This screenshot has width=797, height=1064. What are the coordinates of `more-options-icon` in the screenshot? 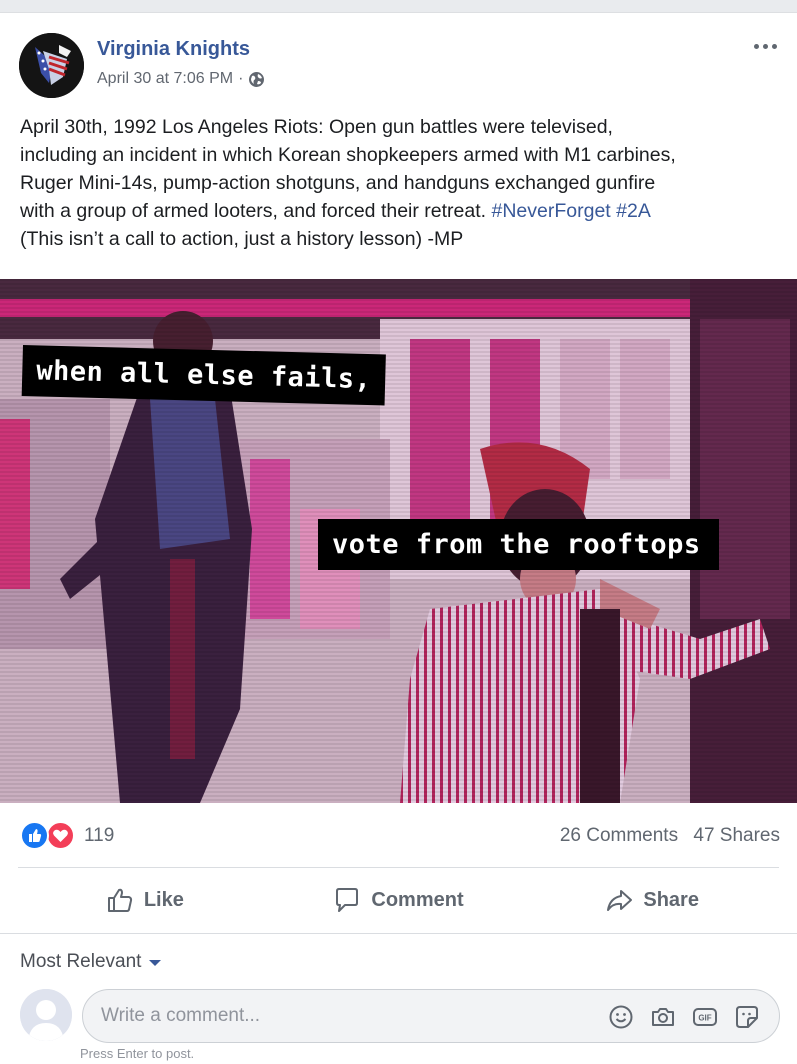 It's located at (765, 46).